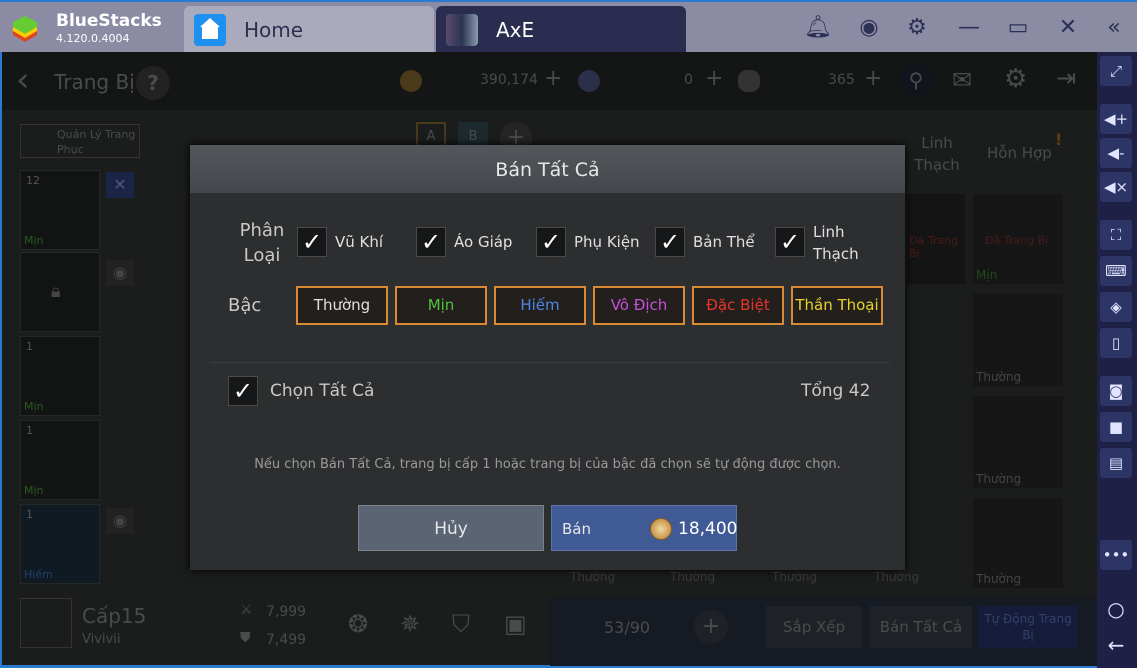  What do you see at coordinates (724, 242) in the screenshot?
I see `checkbox-label: Bản Thể` at bounding box center [724, 242].